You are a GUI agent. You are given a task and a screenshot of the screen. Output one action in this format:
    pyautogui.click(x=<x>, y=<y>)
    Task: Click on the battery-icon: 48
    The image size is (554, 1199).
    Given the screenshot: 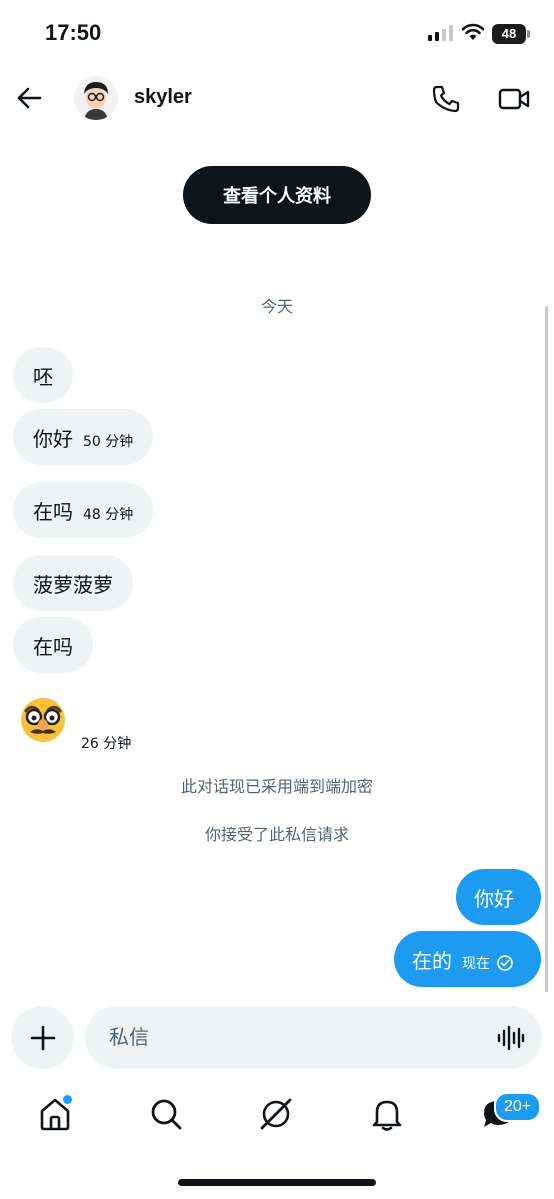 What is the action you would take?
    pyautogui.click(x=509, y=34)
    